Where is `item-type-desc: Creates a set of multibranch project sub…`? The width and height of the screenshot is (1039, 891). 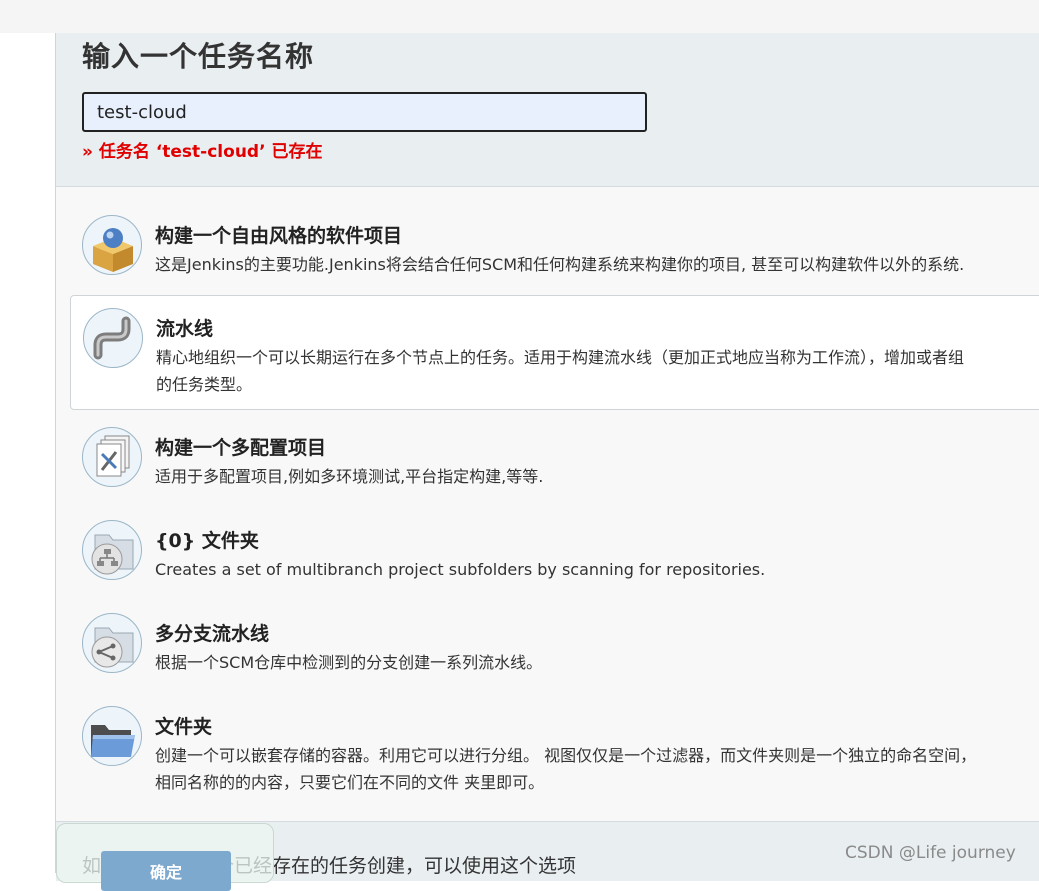
item-type-desc: Creates a set of multibranch project sub… is located at coordinates (460, 569).